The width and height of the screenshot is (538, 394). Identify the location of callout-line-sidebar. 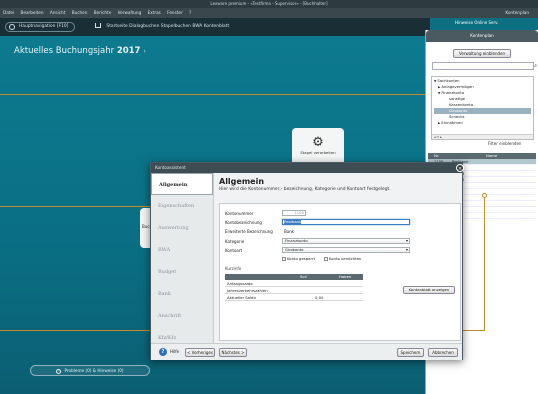
(75, 206).